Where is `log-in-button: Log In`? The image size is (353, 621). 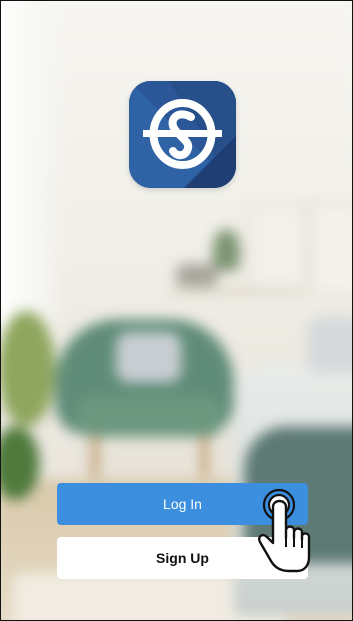 log-in-button: Log In is located at coordinates (182, 504).